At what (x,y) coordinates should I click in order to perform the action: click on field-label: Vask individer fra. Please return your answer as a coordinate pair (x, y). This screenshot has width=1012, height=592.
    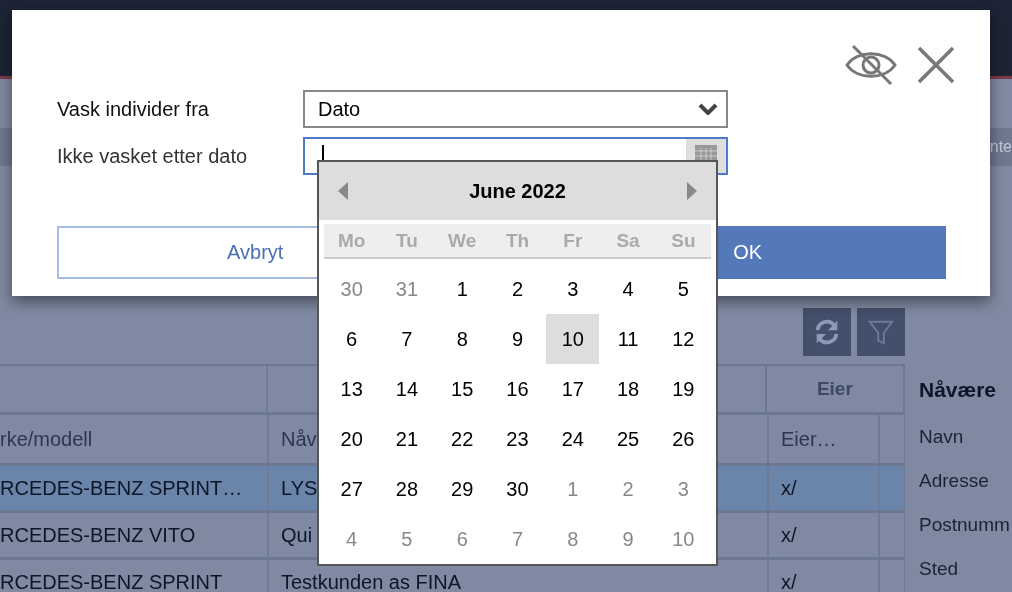
    Looking at the image, I should click on (133, 109).